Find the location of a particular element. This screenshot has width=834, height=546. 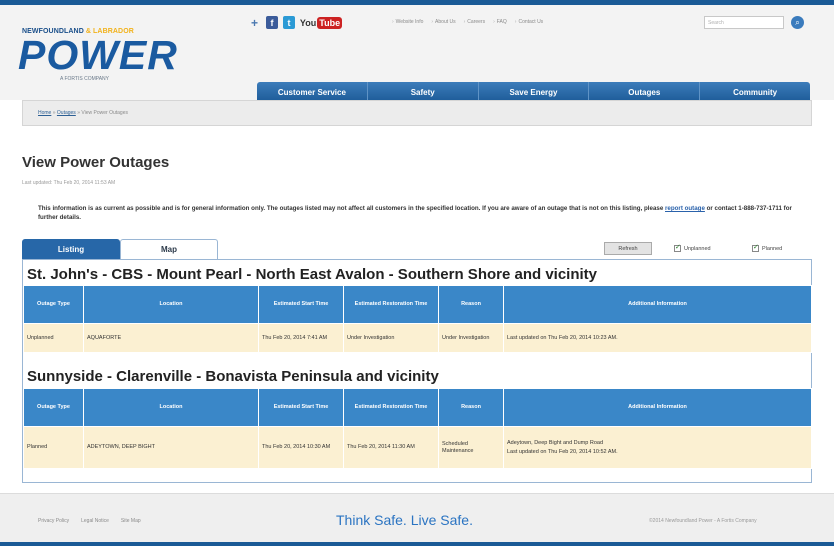

cell-restoration-time: Under Investigation is located at coordinates (391, 338).